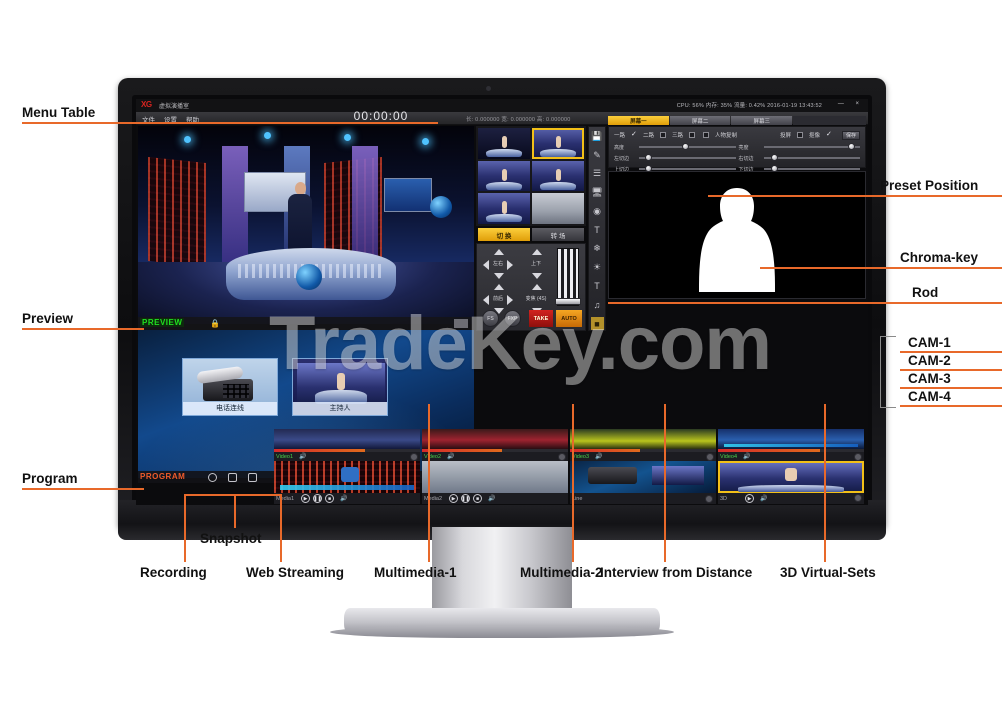 The height and width of the screenshot is (724, 1002). I want to click on switch-button: 切 换, so click(504, 234).